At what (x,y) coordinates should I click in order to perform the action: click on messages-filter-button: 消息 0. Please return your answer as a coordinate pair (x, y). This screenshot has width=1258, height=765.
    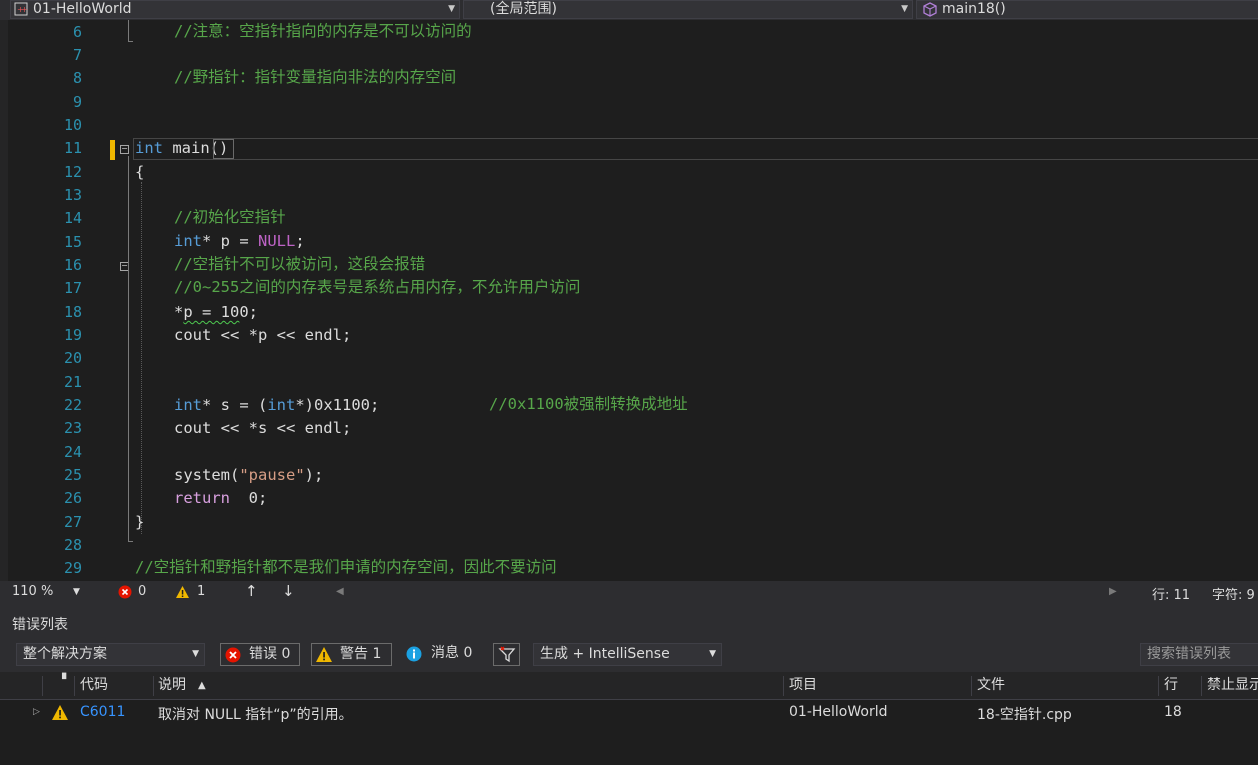
    Looking at the image, I should click on (443, 654).